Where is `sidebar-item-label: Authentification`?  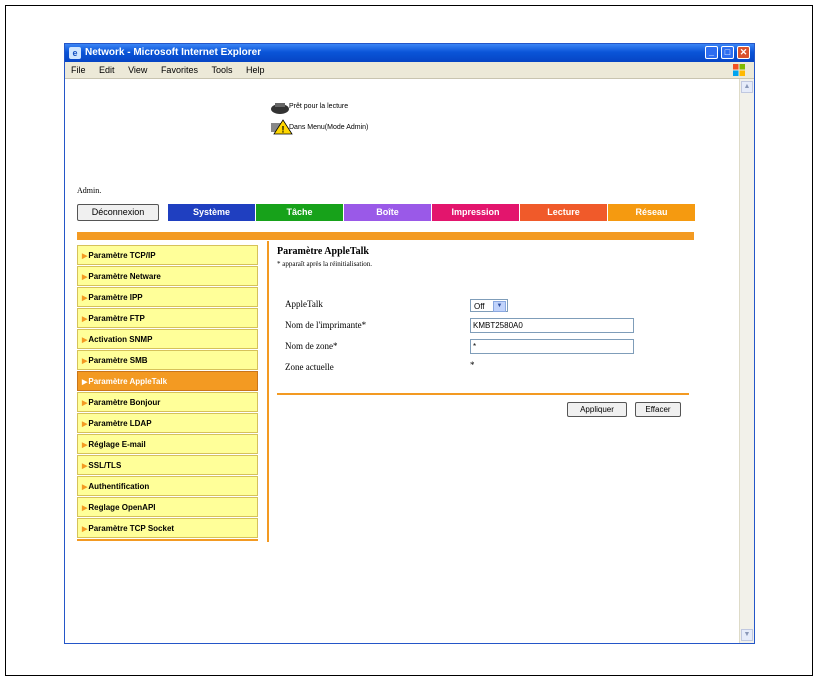 sidebar-item-label: Authentification is located at coordinates (119, 486).